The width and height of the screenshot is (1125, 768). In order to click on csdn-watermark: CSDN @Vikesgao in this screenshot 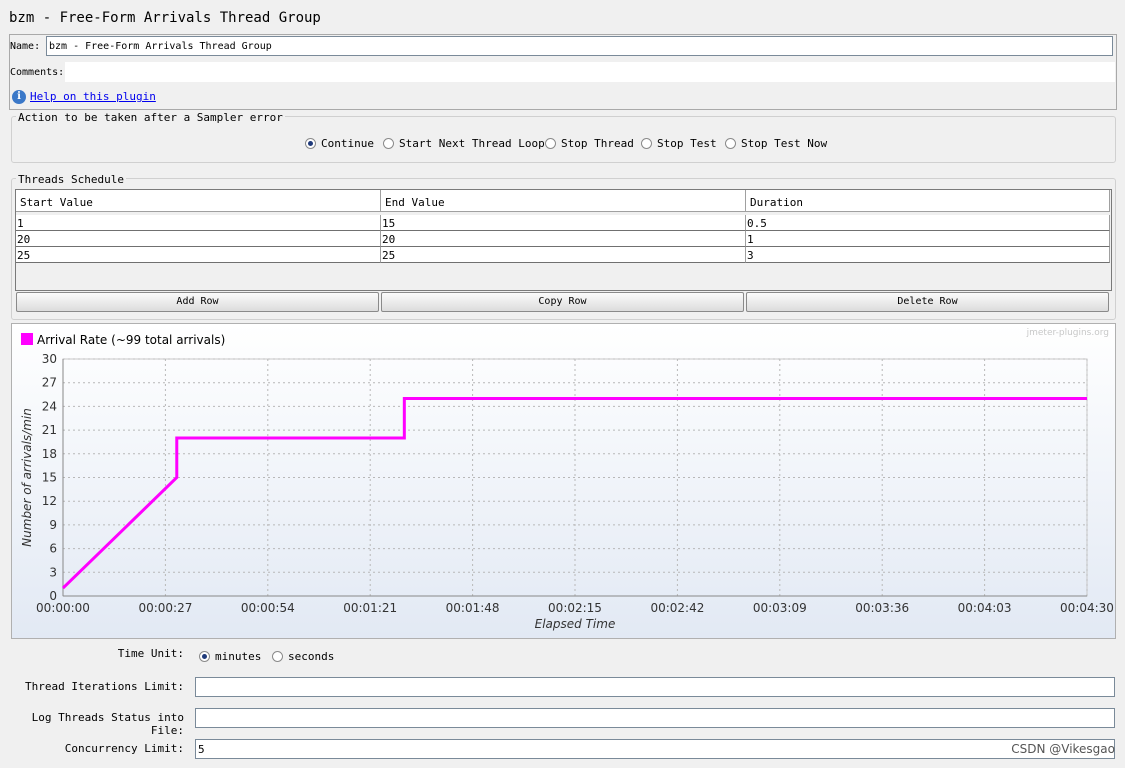, I will do `click(1063, 749)`.